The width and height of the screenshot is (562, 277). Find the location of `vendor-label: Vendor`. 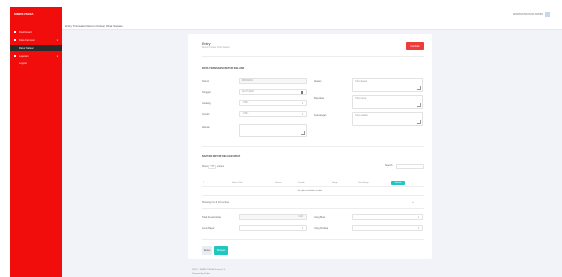

vendor-label: Vendor is located at coordinates (206, 114).